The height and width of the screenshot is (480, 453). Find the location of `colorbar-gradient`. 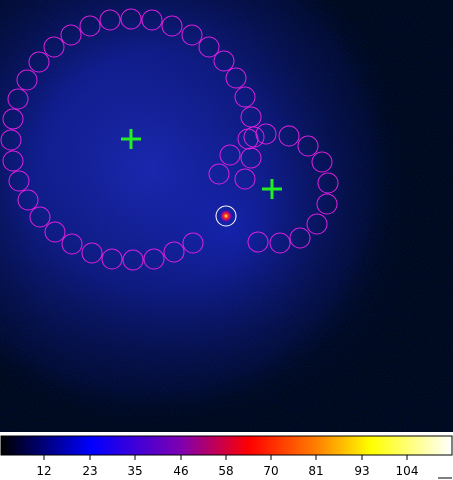

colorbar-gradient is located at coordinates (226, 445).